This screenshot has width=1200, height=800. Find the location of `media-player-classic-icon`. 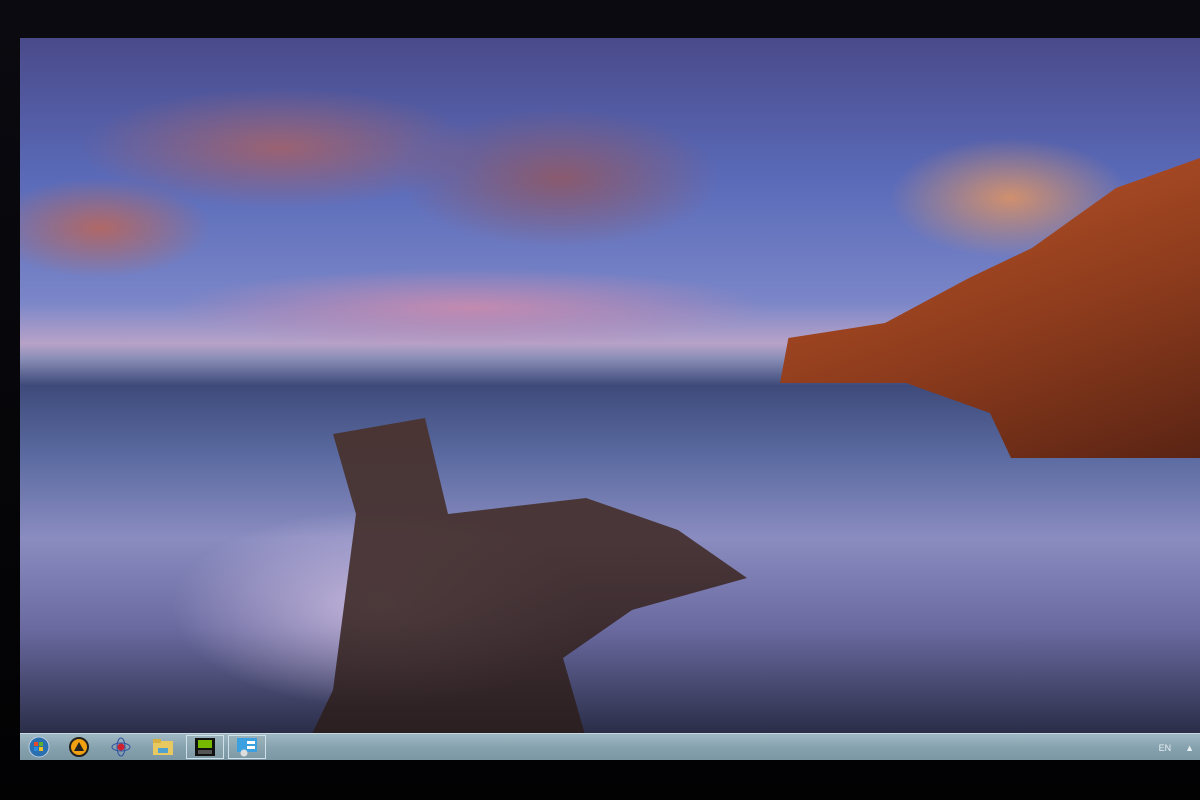

media-player-classic-icon is located at coordinates (121, 747).